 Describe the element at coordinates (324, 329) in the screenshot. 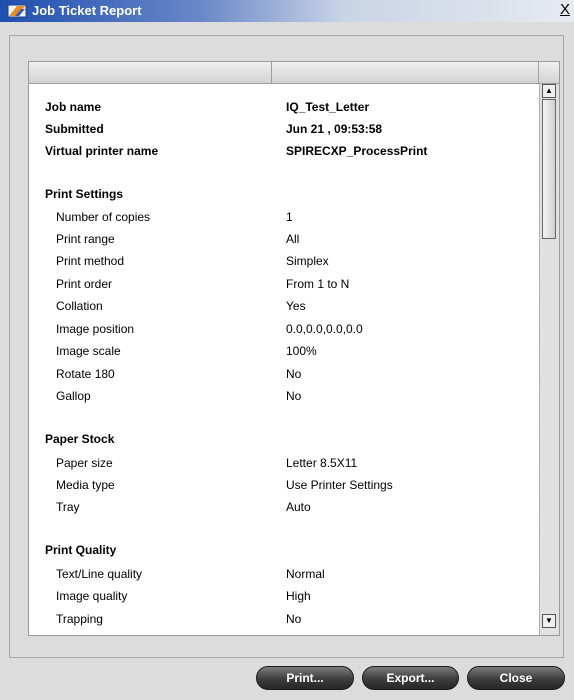

I see `setting-value: 0.0,0.0,0.0,0.0` at that location.